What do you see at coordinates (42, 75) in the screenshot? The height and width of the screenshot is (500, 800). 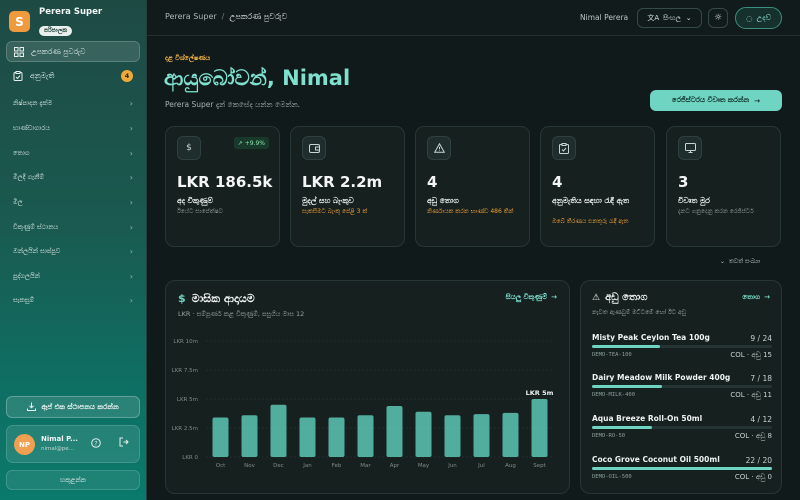 I see `sidebar-item-label: අනුමැති` at bounding box center [42, 75].